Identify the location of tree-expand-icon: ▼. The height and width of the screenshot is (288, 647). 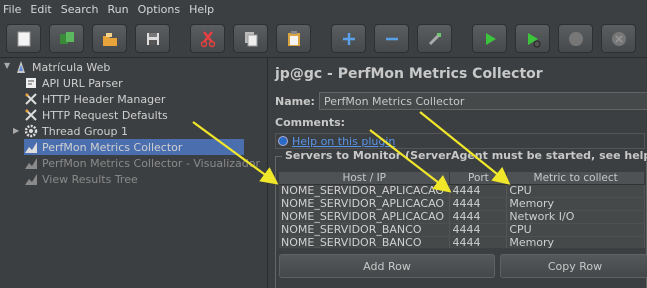
(7, 65).